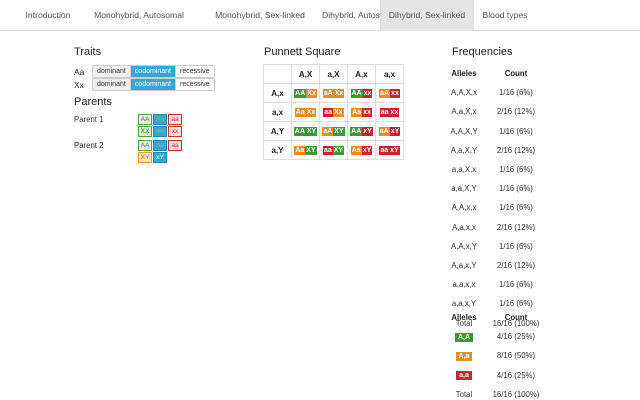  What do you see at coordinates (145, 119) in the screenshot?
I see `parent1-aa-dominant-option: AA` at bounding box center [145, 119].